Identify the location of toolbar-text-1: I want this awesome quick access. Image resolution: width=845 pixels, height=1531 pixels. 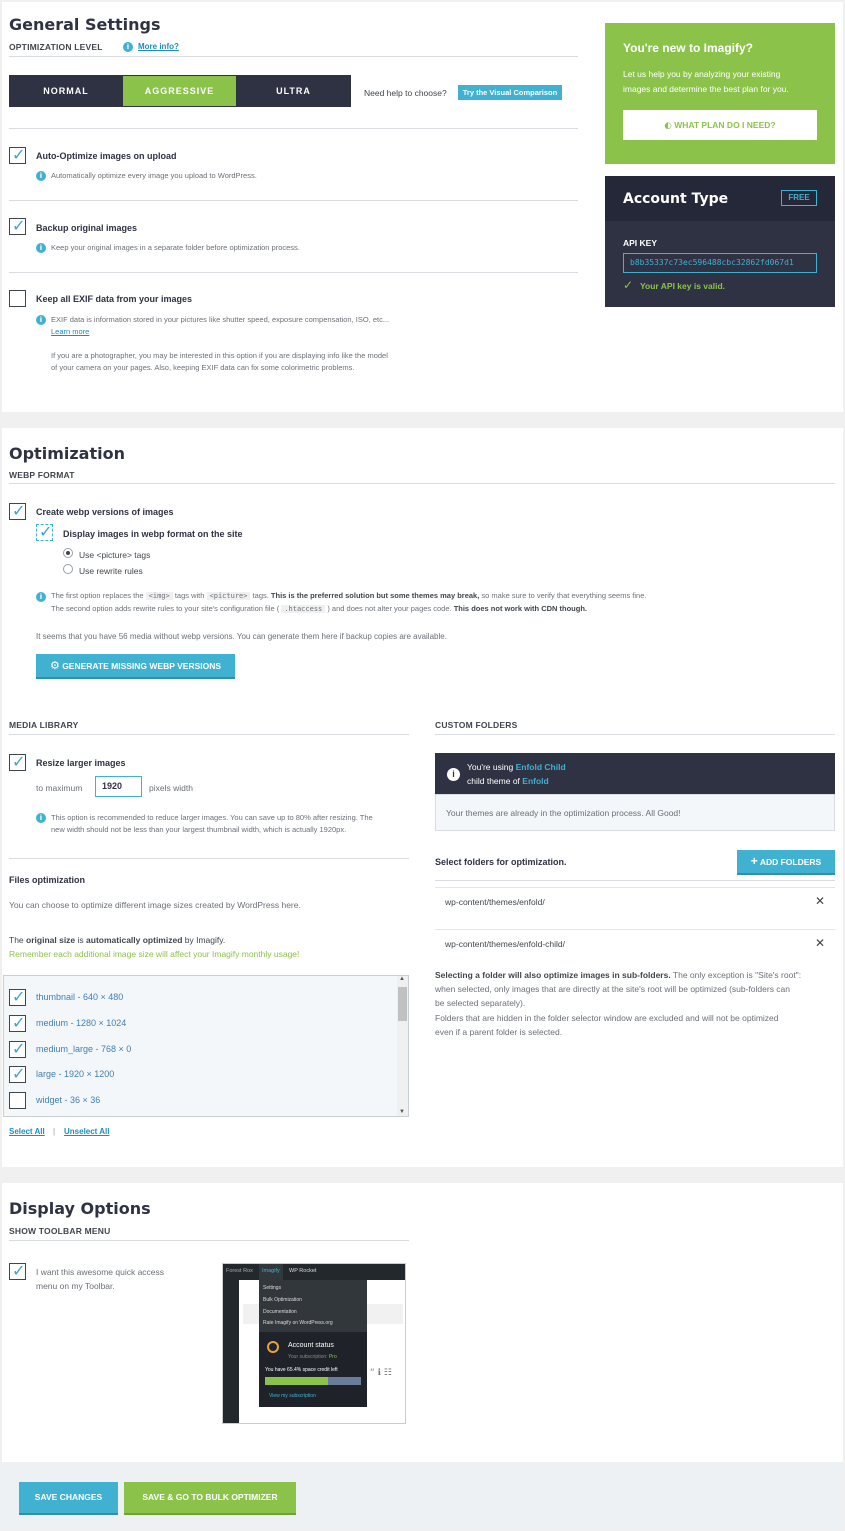
(100, 1272).